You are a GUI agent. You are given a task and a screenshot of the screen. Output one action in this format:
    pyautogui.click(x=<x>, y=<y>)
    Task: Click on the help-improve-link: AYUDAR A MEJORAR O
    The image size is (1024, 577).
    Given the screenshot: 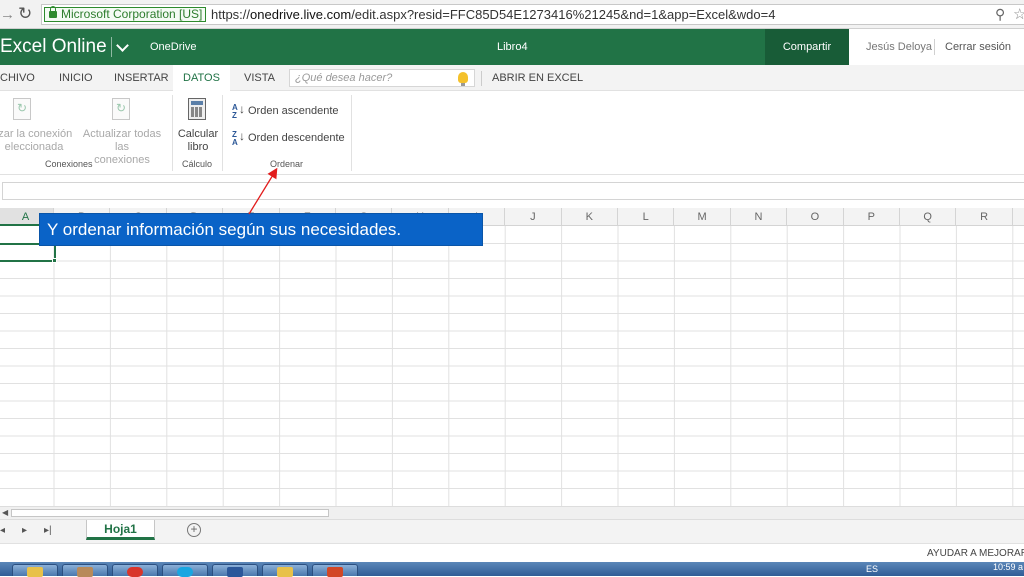 What is the action you would take?
    pyautogui.click(x=975, y=553)
    